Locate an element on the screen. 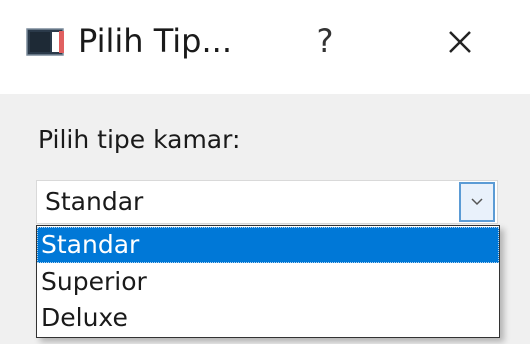 This screenshot has height=344, width=530. room-type-combobox: Standar is located at coordinates (267, 202).